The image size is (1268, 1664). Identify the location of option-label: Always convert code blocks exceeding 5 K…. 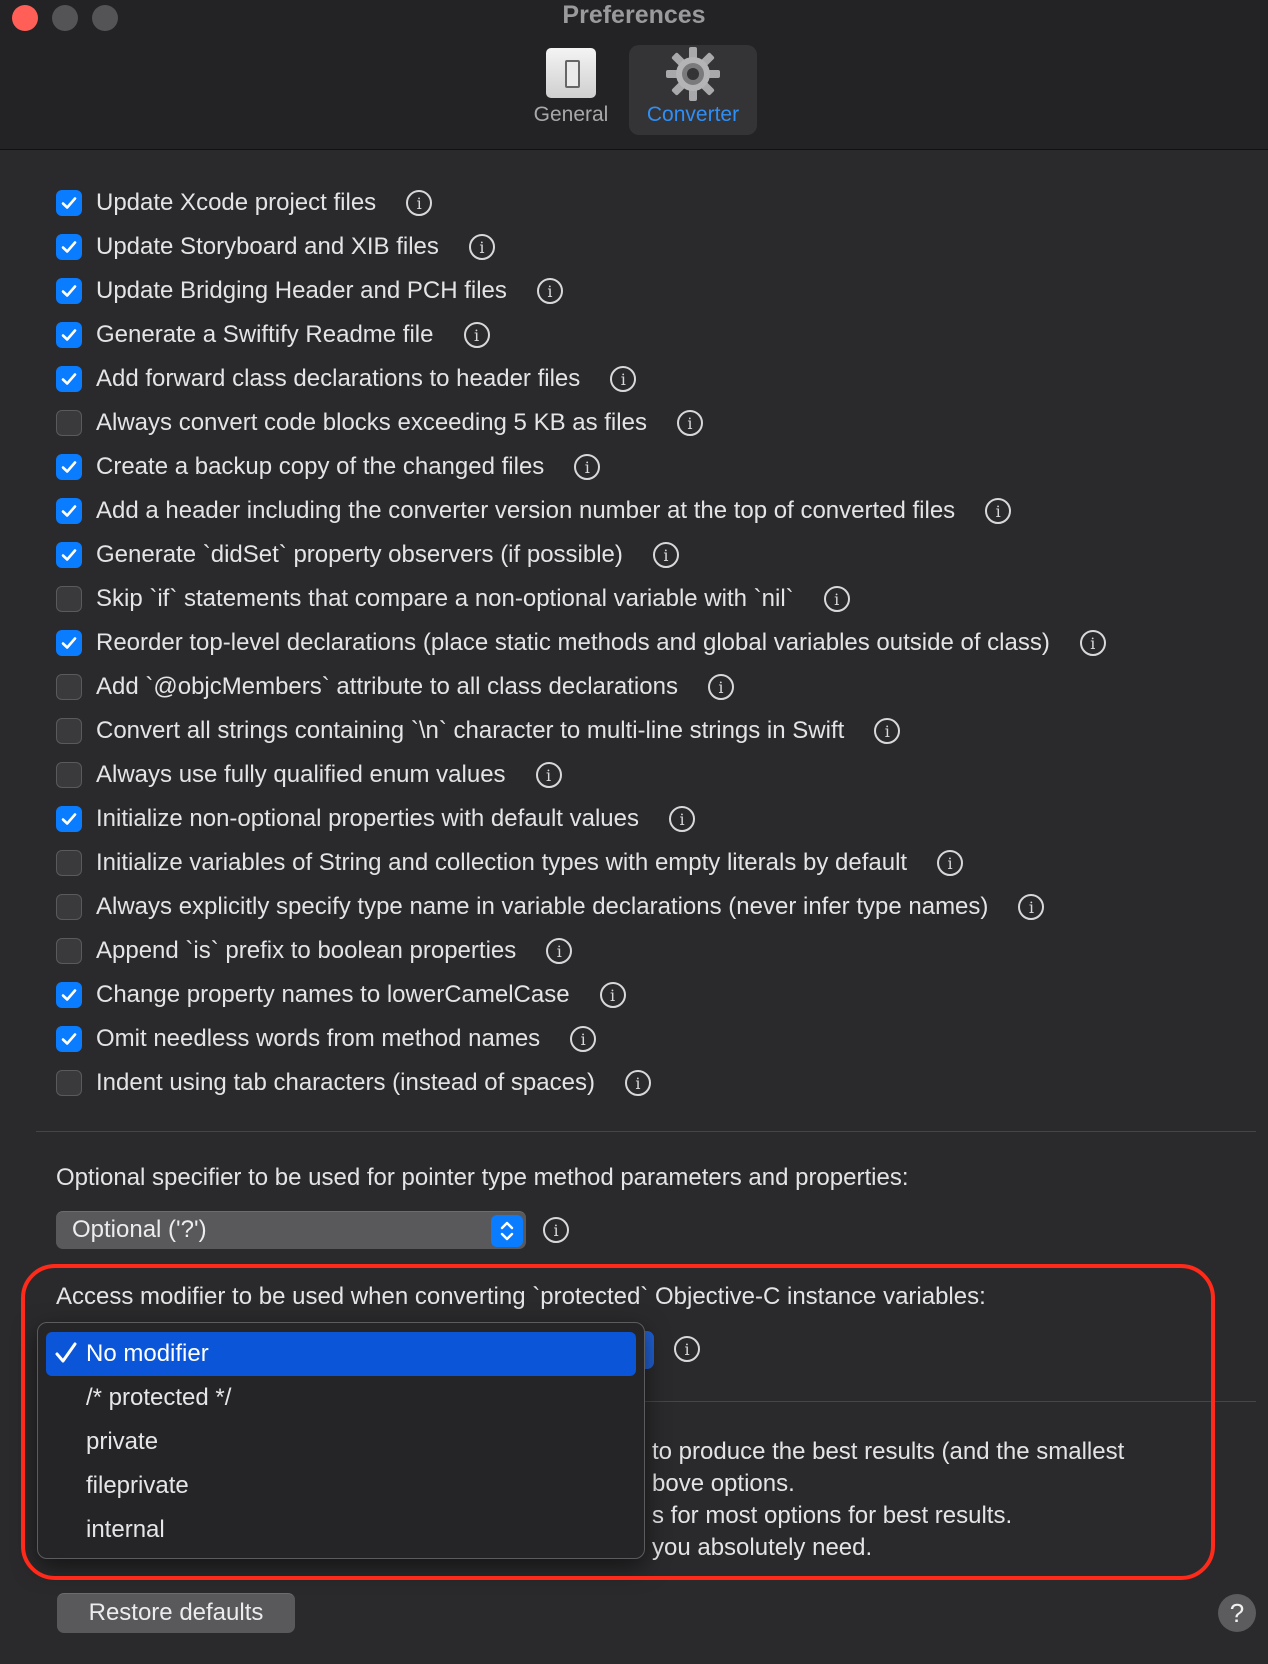
(371, 422).